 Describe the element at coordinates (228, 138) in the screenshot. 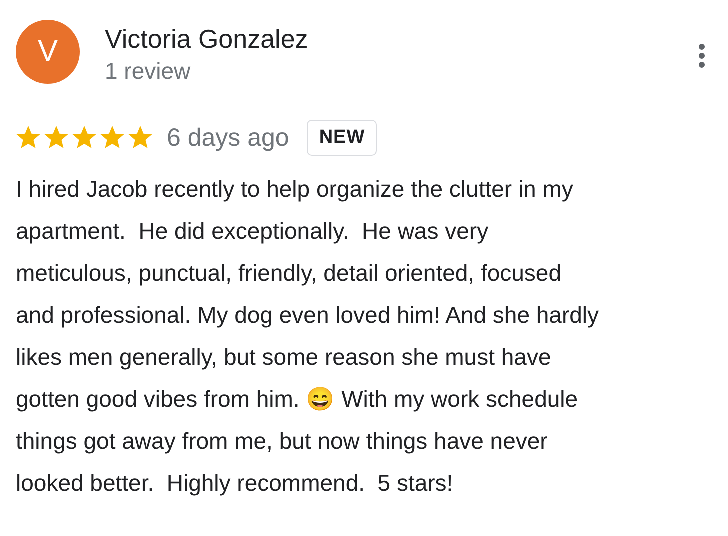

I see `review-date: 6 days ago` at that location.